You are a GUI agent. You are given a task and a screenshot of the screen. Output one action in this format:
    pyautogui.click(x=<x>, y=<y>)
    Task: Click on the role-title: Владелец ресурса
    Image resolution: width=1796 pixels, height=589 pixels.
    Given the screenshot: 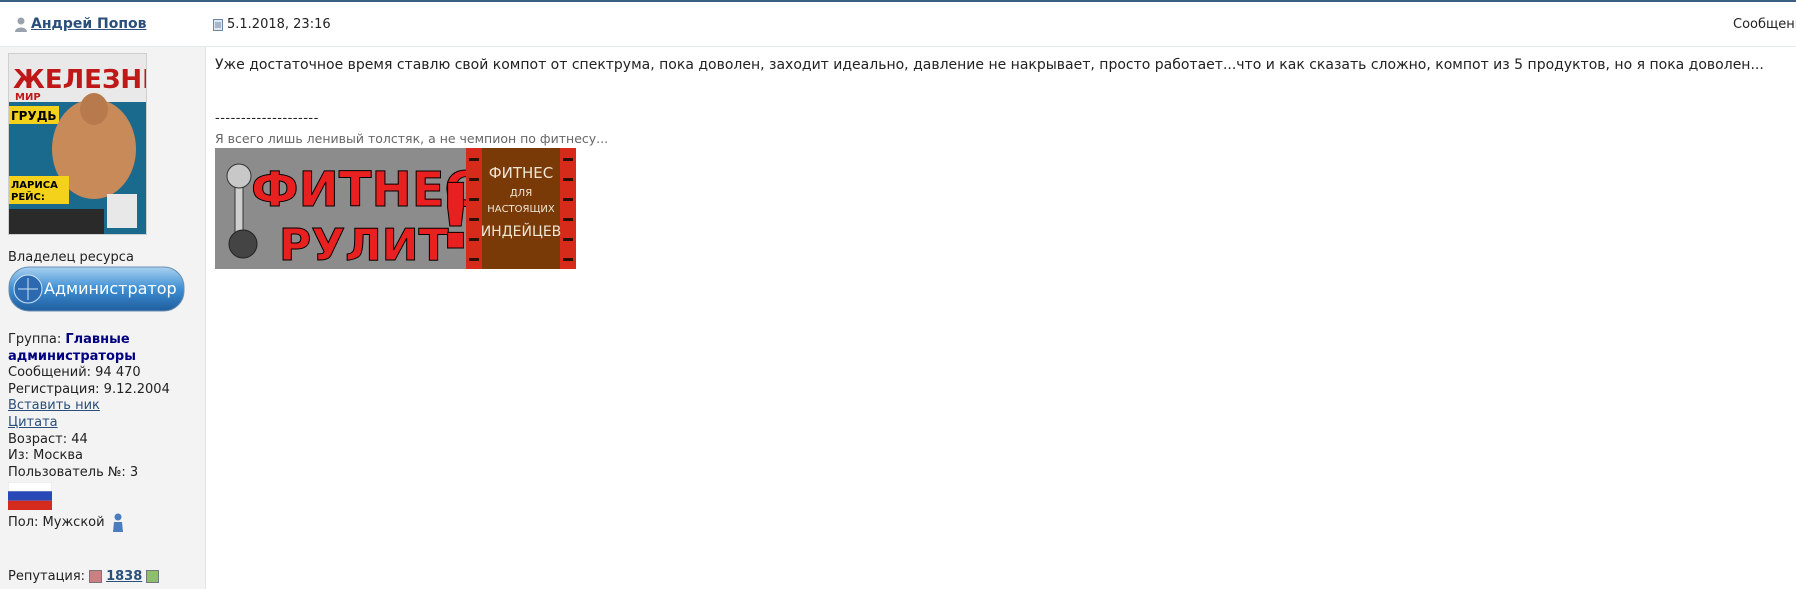 What is the action you would take?
    pyautogui.click(x=71, y=257)
    